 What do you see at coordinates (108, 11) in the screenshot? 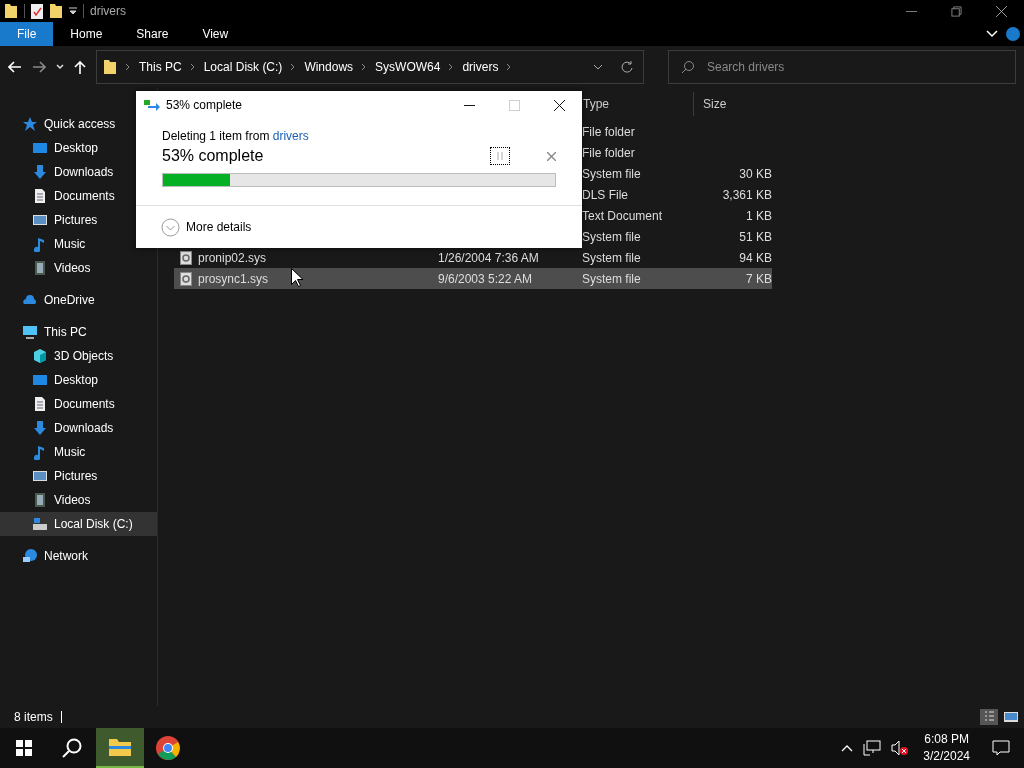
I see `window-title: drivers` at bounding box center [108, 11].